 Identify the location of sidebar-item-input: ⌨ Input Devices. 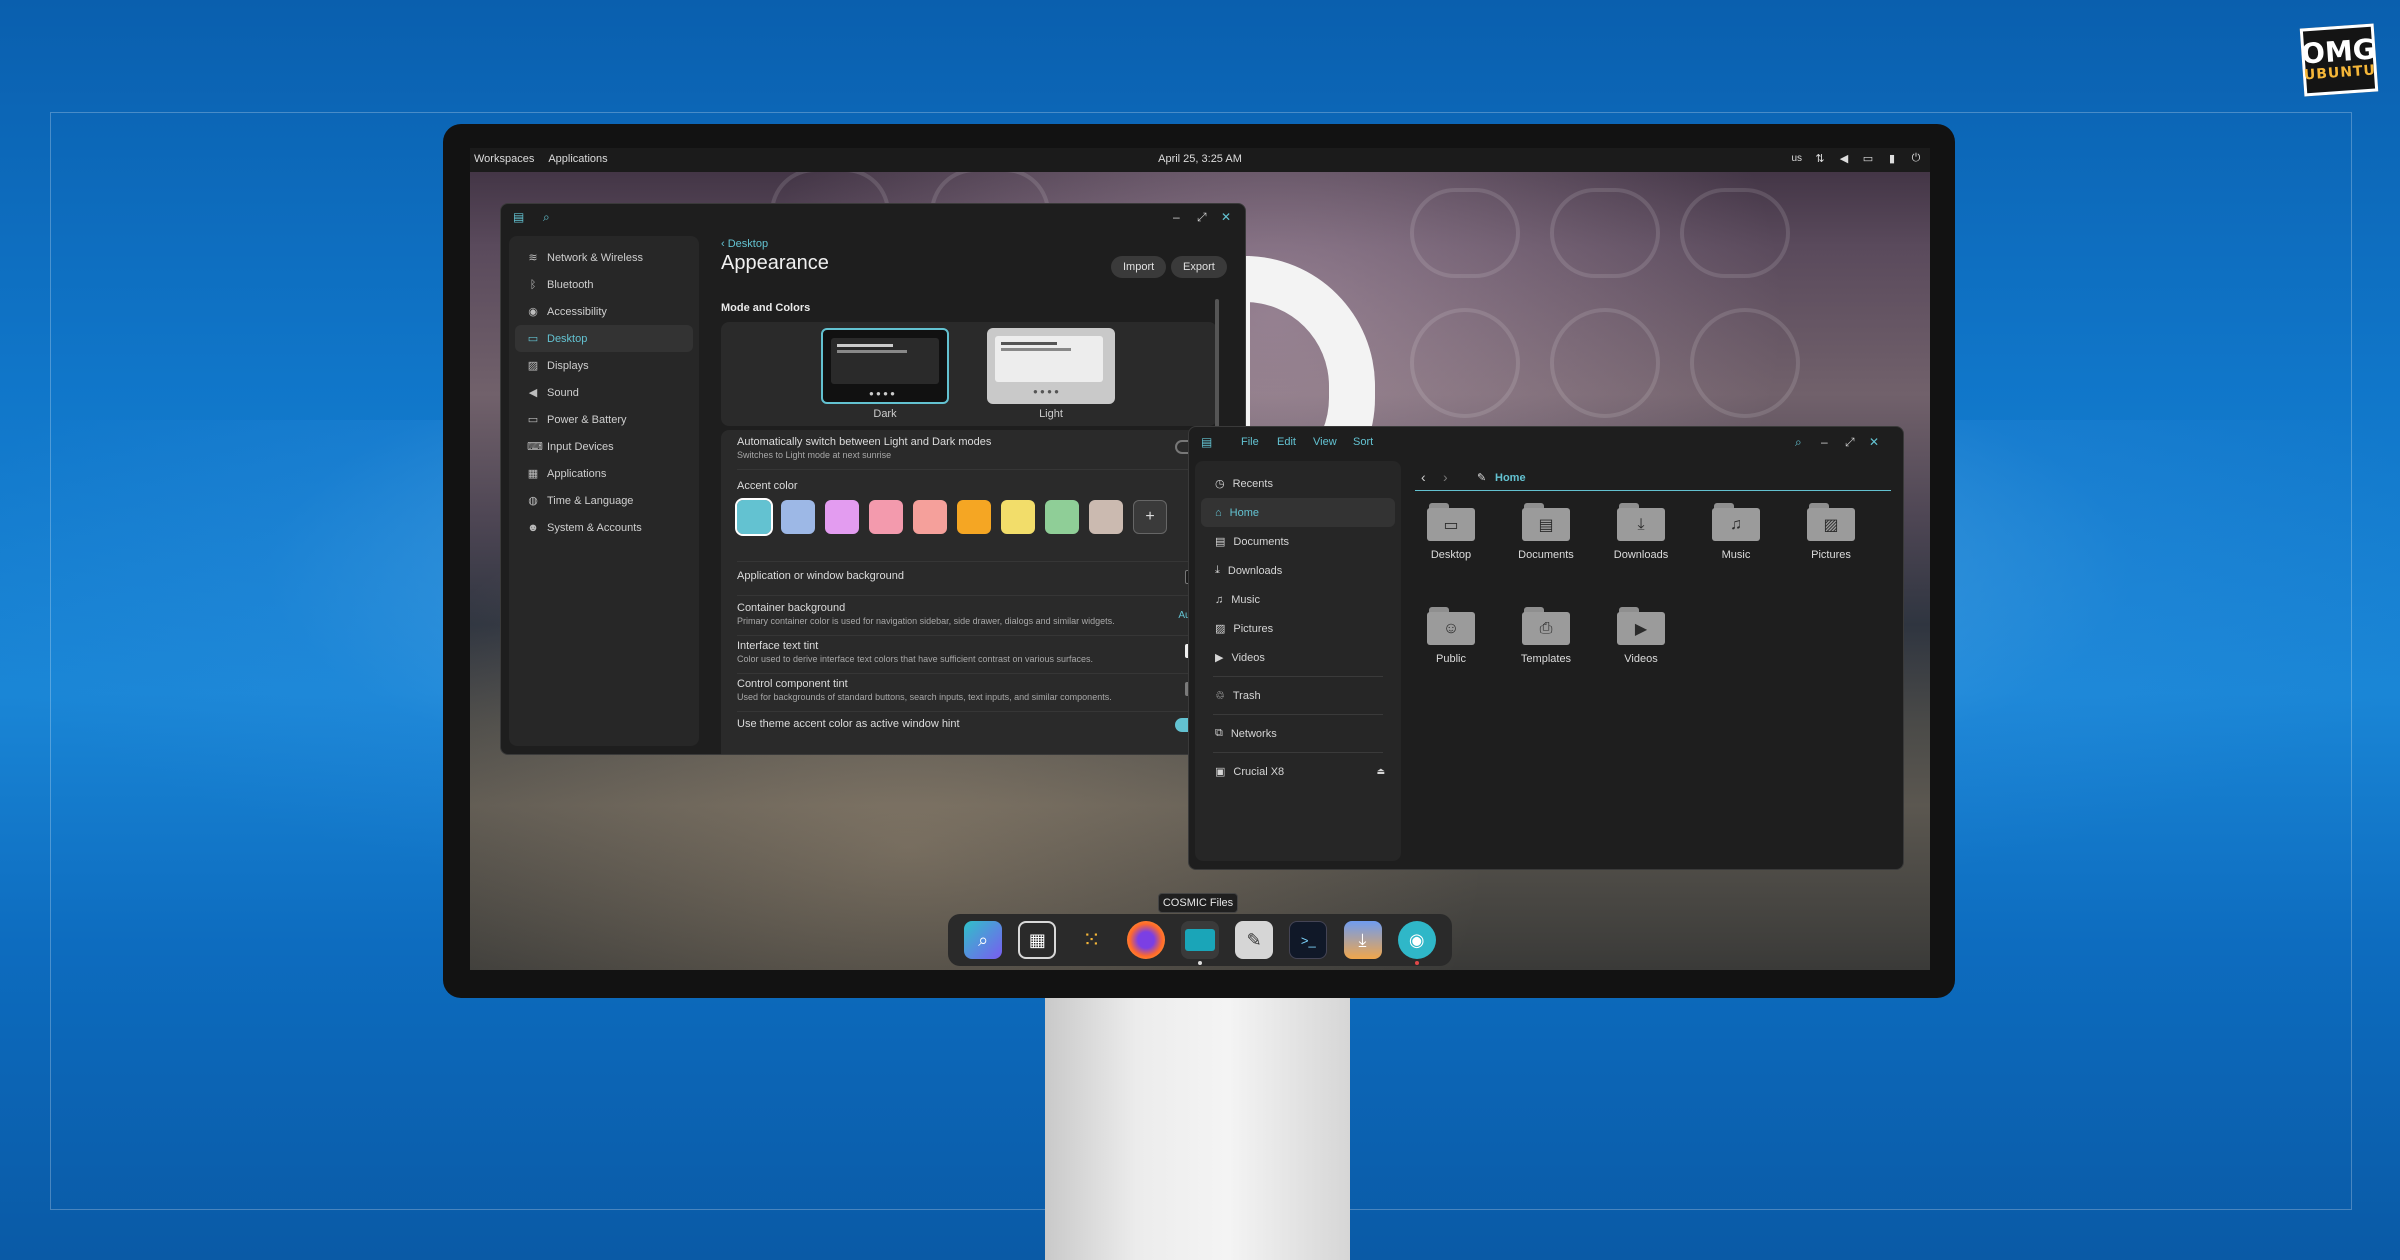
(604, 446).